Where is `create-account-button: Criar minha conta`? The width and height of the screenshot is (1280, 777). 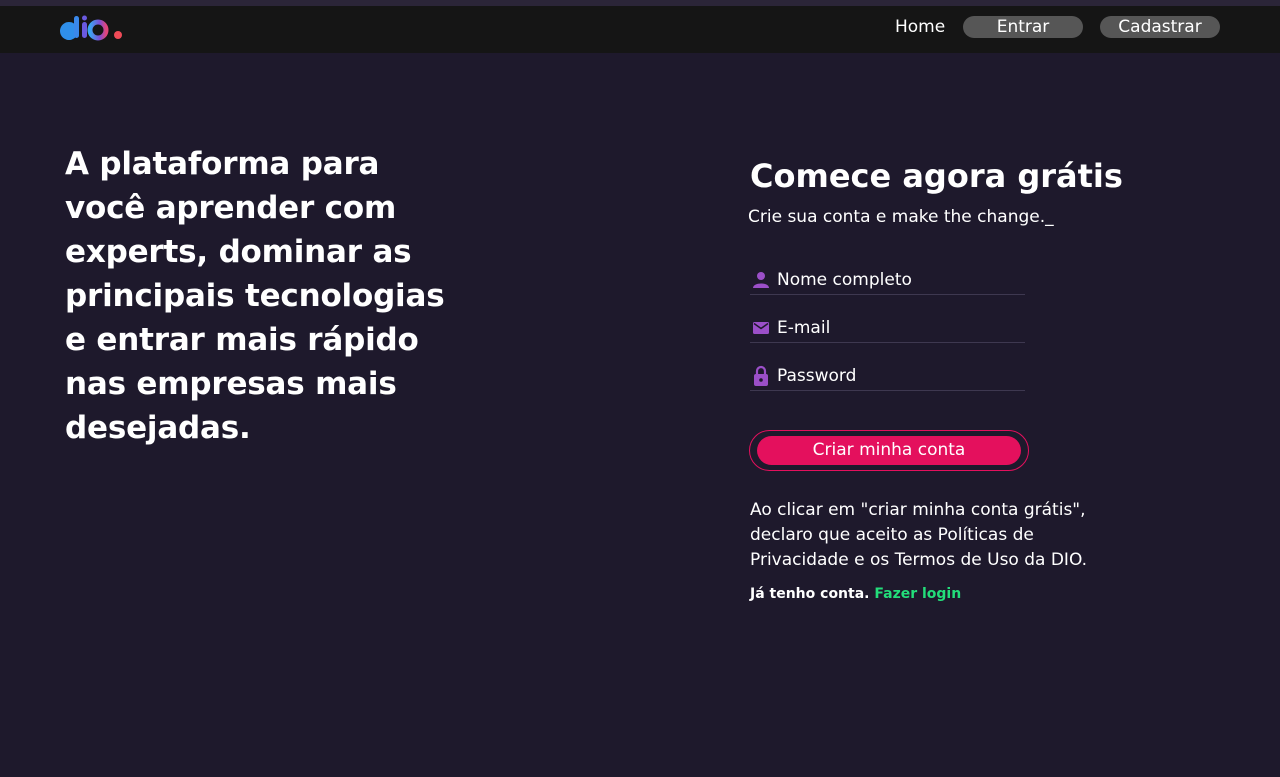 create-account-button: Criar minha conta is located at coordinates (889, 450).